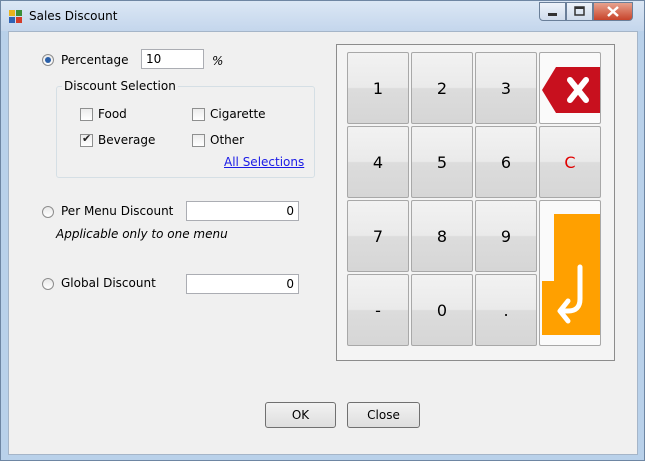 The height and width of the screenshot is (461, 645). I want to click on key-decimal: ., so click(506, 310).